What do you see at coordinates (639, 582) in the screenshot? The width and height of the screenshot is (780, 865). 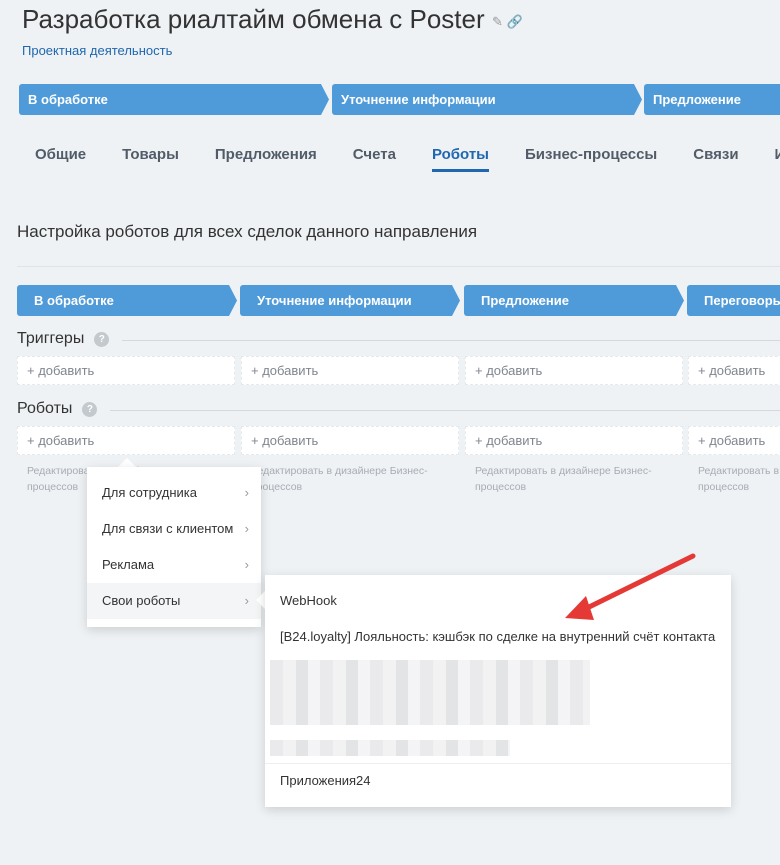 I see `arrow-shaft` at bounding box center [639, 582].